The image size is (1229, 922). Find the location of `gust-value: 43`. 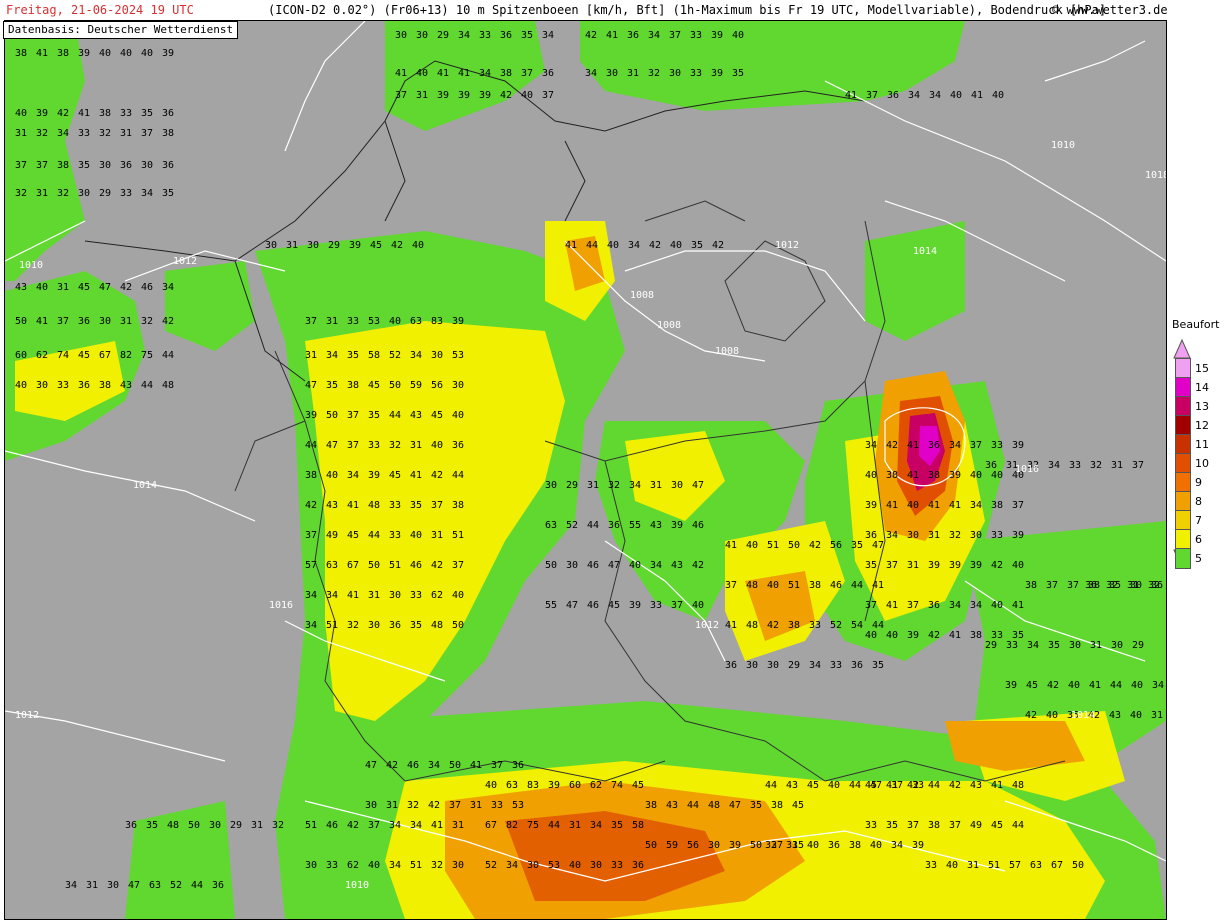

gust-value: 43 is located at coordinates (1115, 715).